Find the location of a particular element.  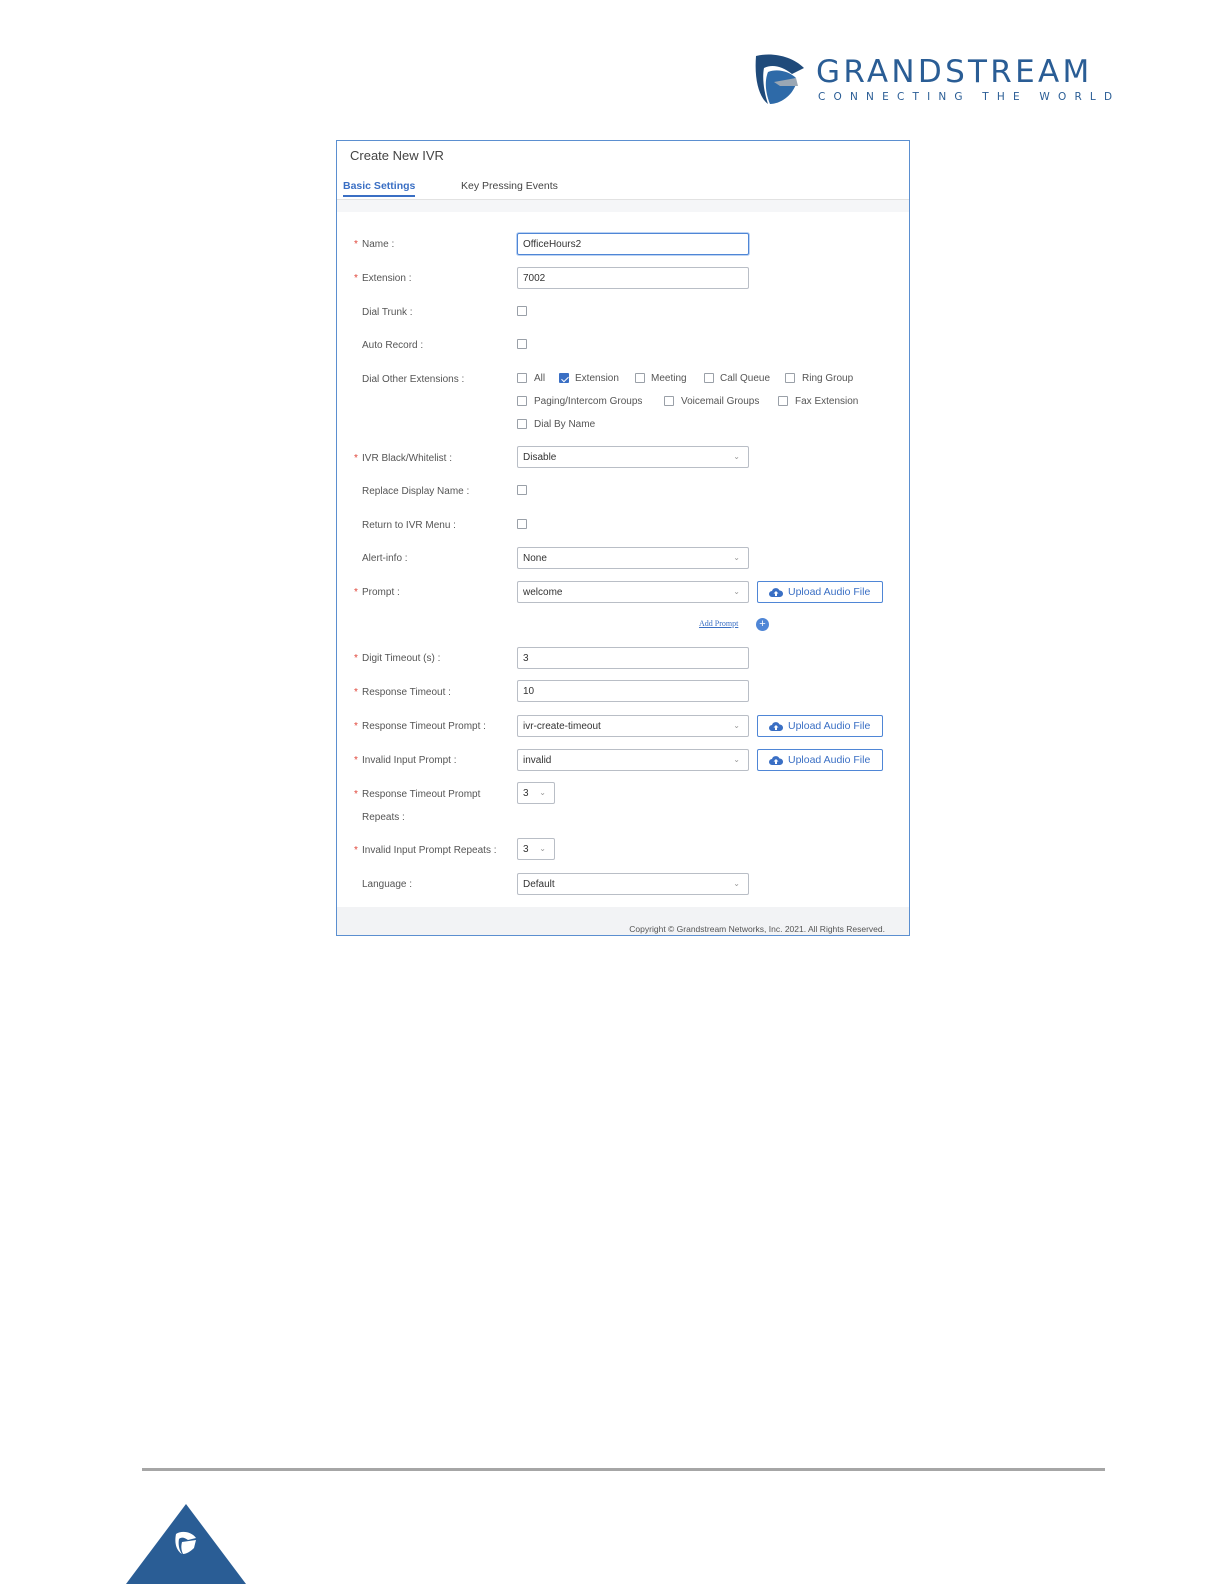

name-input: OfficeHours2 is located at coordinates (633, 244).